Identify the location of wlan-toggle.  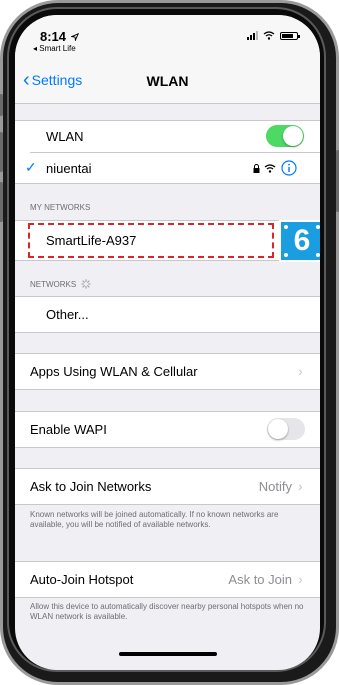
(285, 136).